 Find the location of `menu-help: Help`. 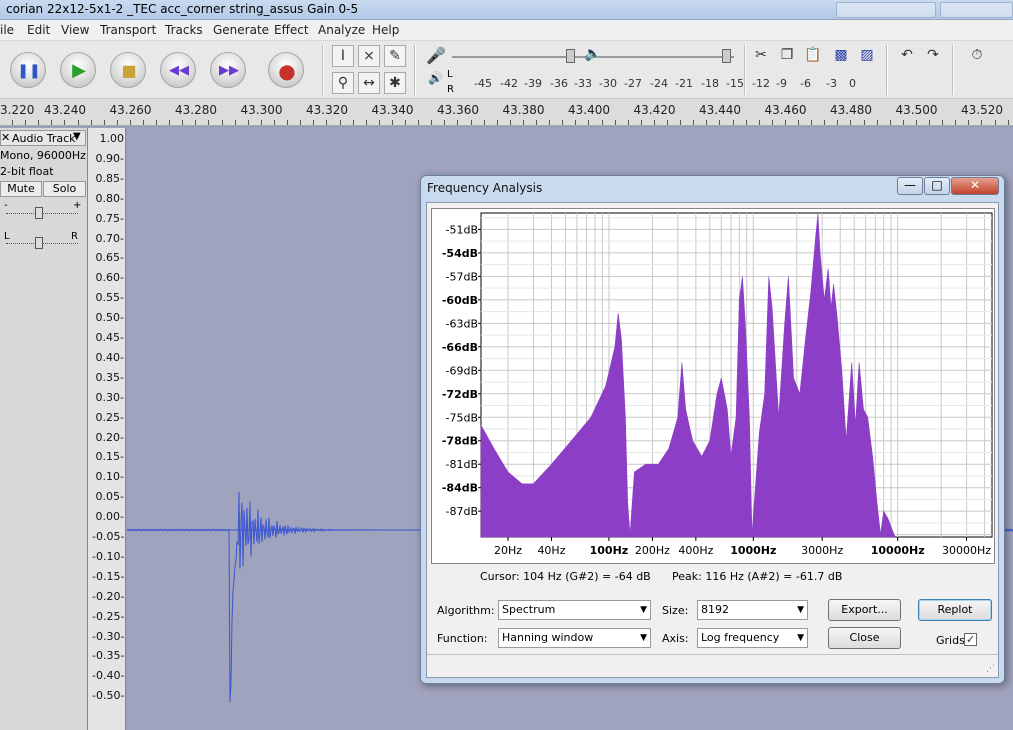

menu-help: Help is located at coordinates (385, 30).